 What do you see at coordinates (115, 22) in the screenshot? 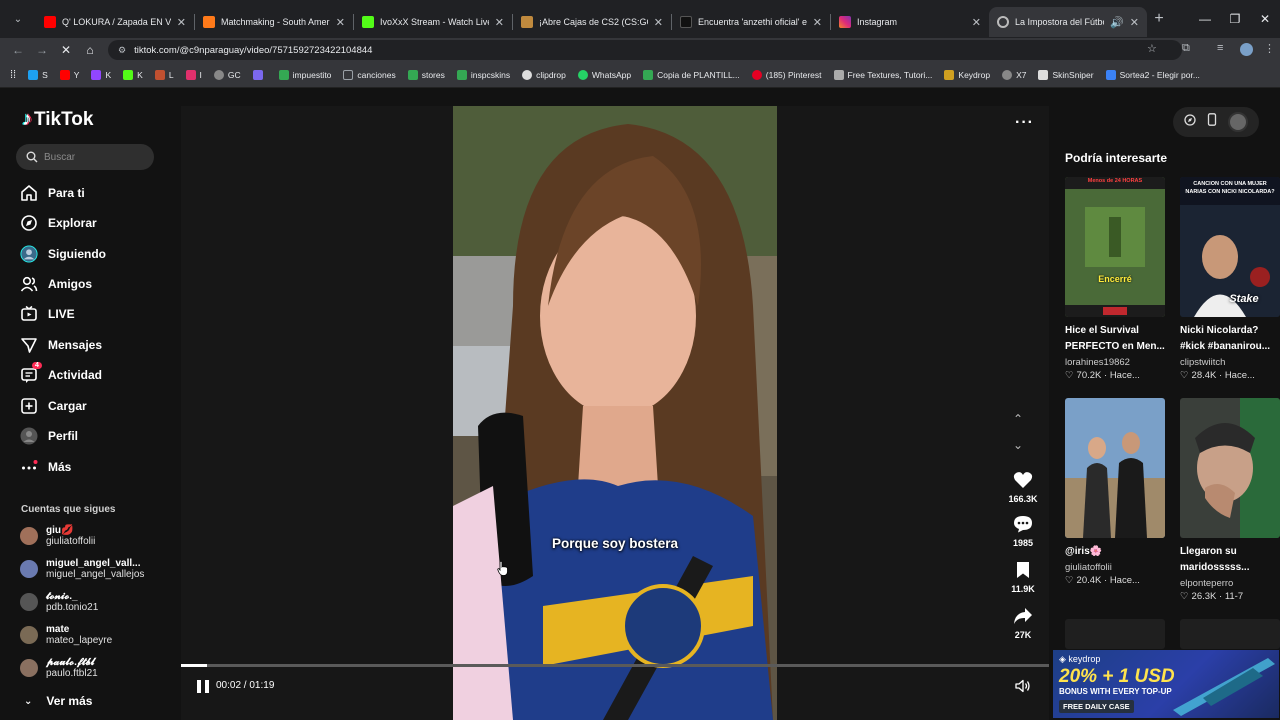
I see `browser-tab: Q' LOKURA / Zapada EN VIVO✕` at bounding box center [115, 22].